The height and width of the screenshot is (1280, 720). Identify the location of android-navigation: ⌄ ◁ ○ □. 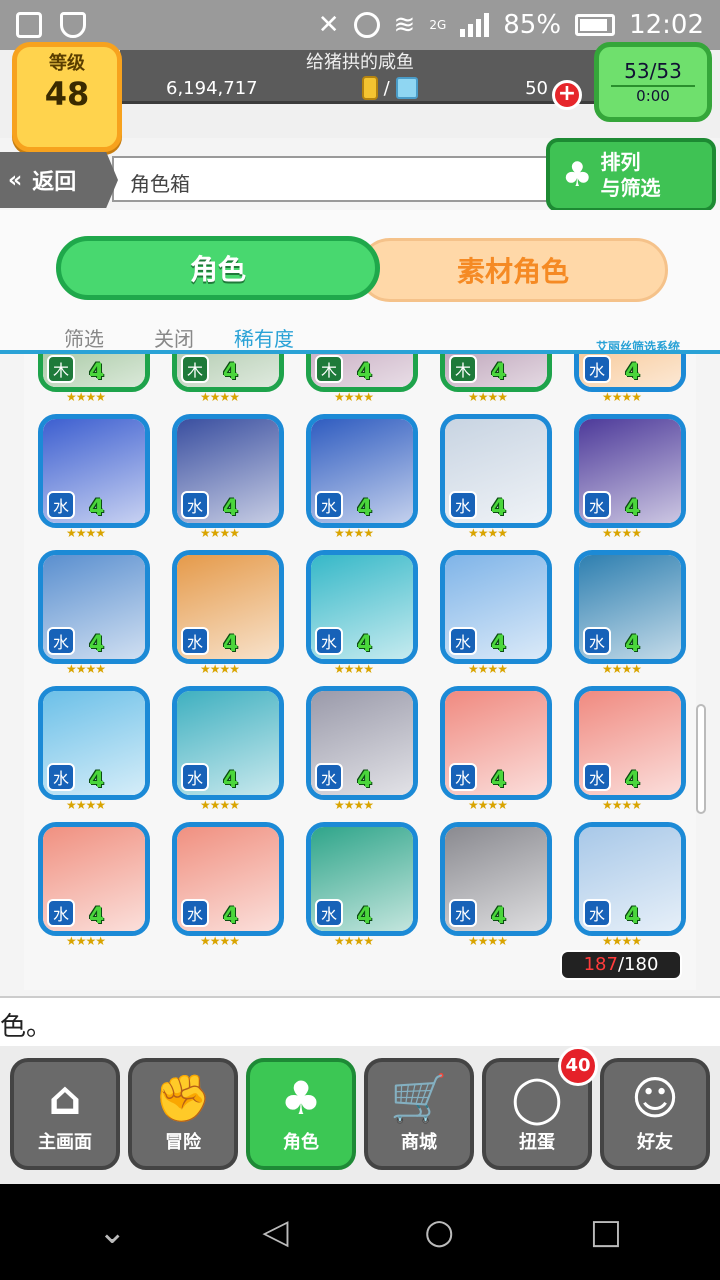
(360, 1232).